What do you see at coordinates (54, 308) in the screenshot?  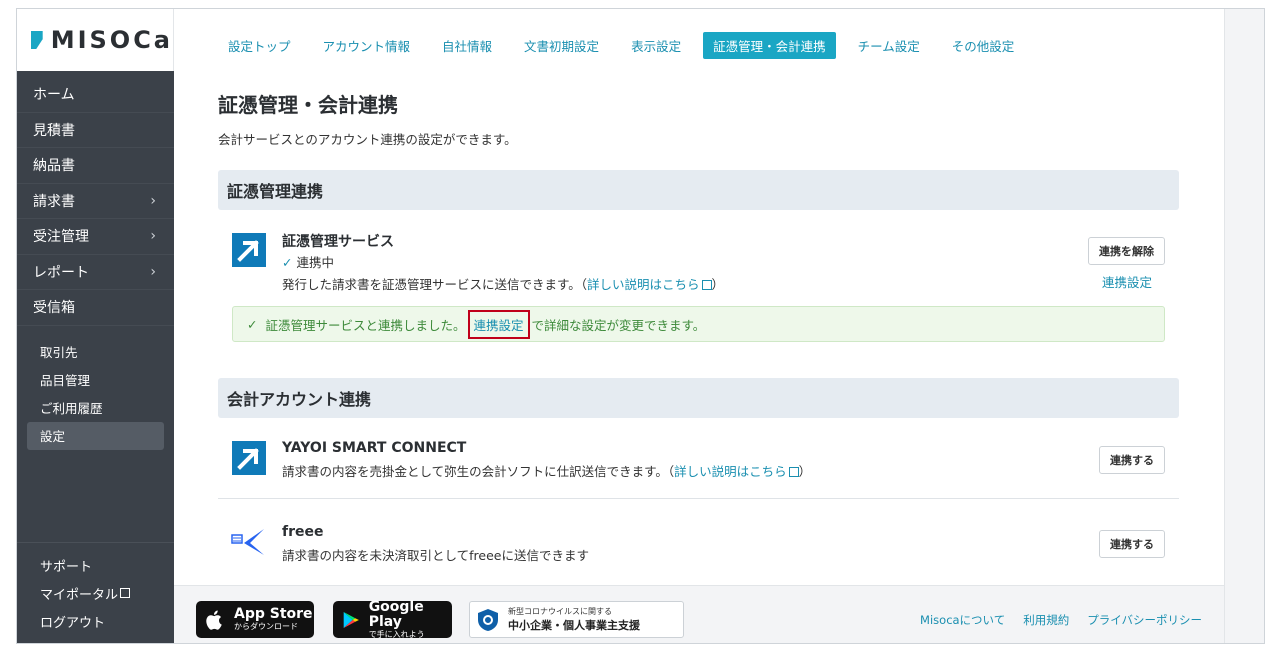 I see `sidebar-item-label: 受信箱` at bounding box center [54, 308].